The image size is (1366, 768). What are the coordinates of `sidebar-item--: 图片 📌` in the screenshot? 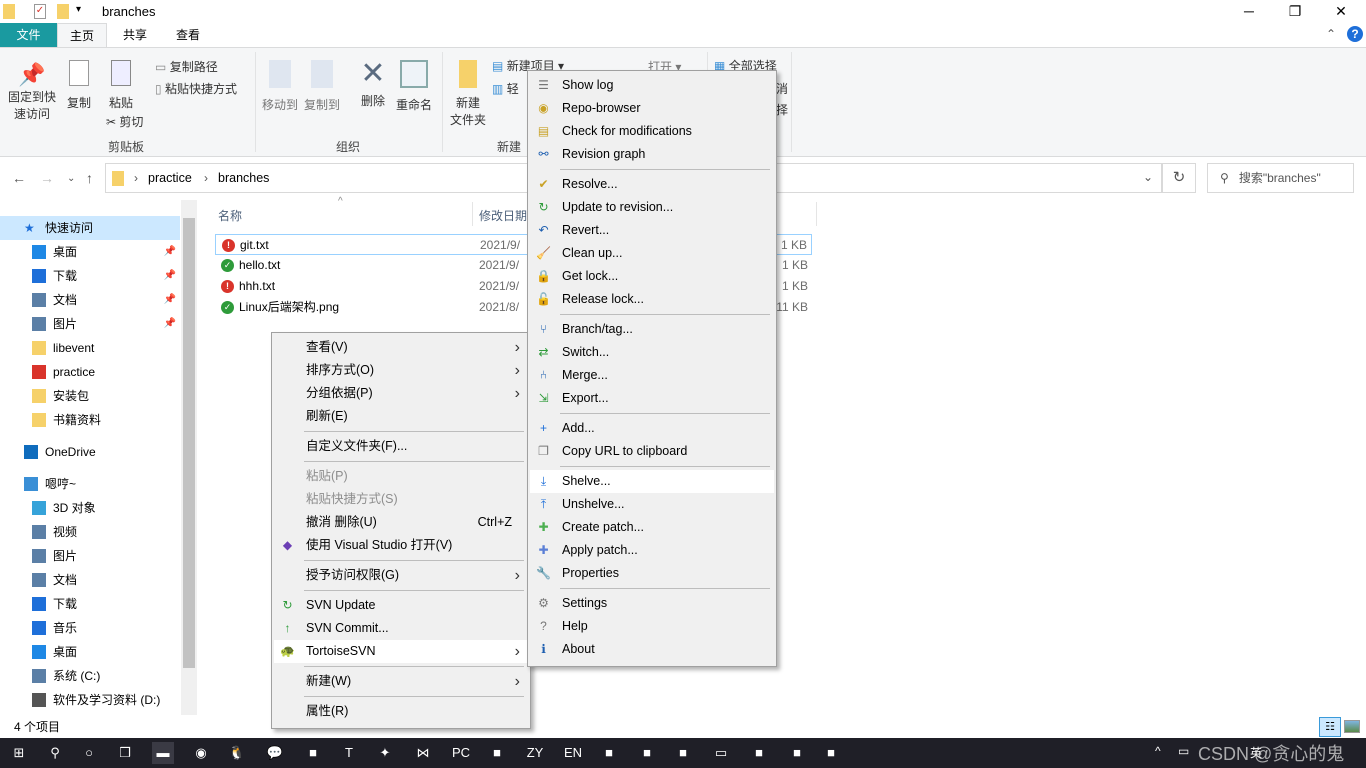 It's located at (90, 324).